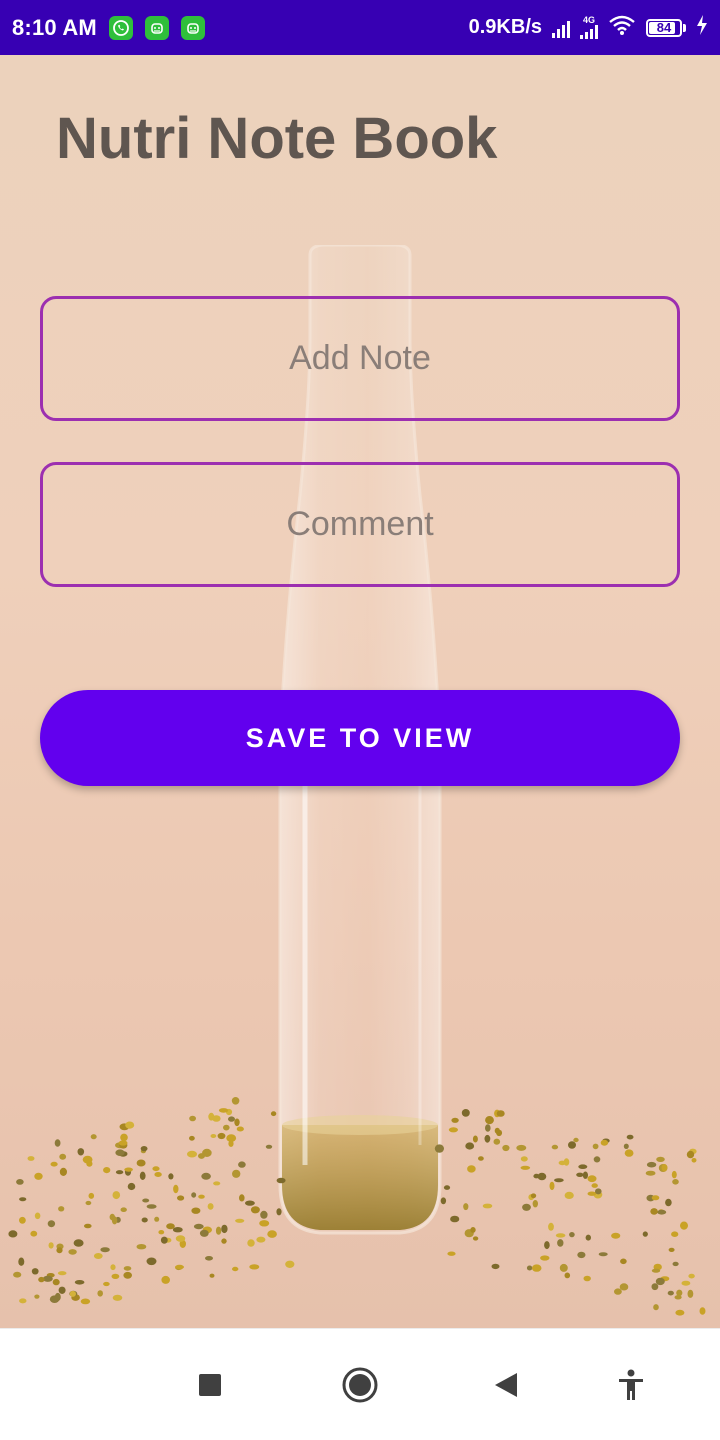  Describe the element at coordinates (506, 1385) in the screenshot. I see `back-icon` at that location.